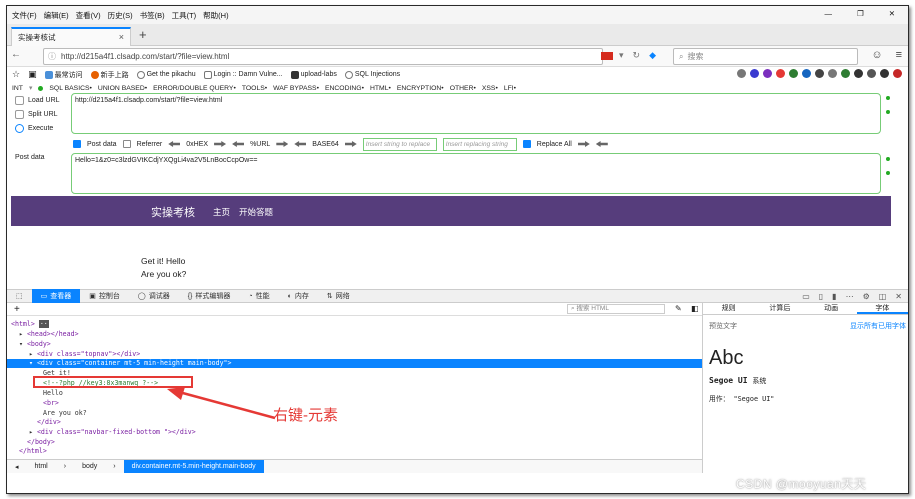 This screenshot has width=915, height=499. Describe the element at coordinates (215, 15) in the screenshot. I see `menu-help: 帮助(H)` at that location.